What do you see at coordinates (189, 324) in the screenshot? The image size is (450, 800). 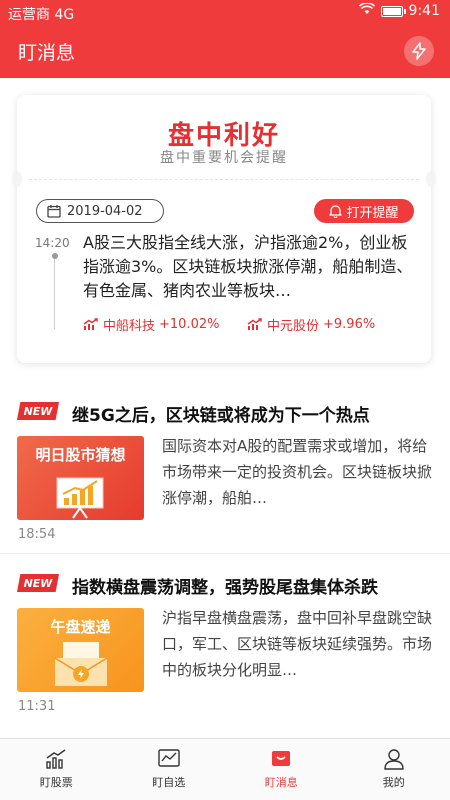 I see `stock-change: +10.02%` at bounding box center [189, 324].